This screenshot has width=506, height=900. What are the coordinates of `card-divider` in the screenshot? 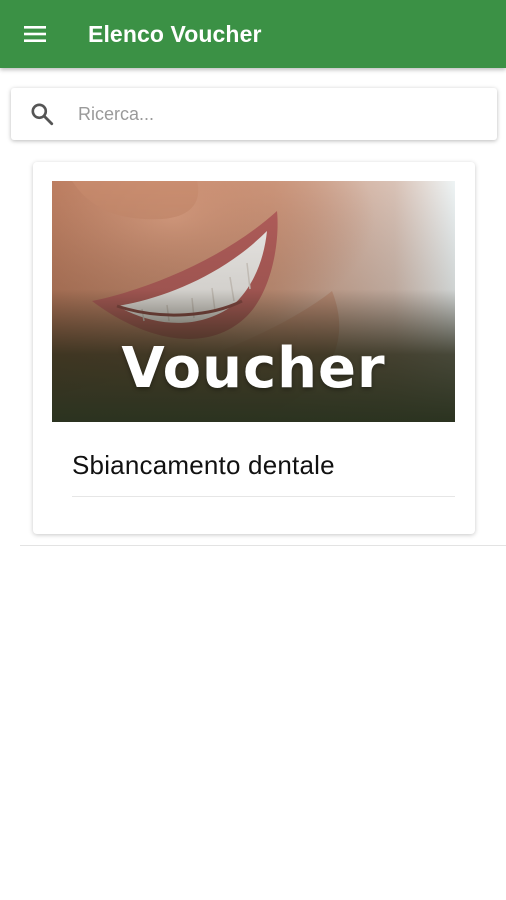 It's located at (263, 496).